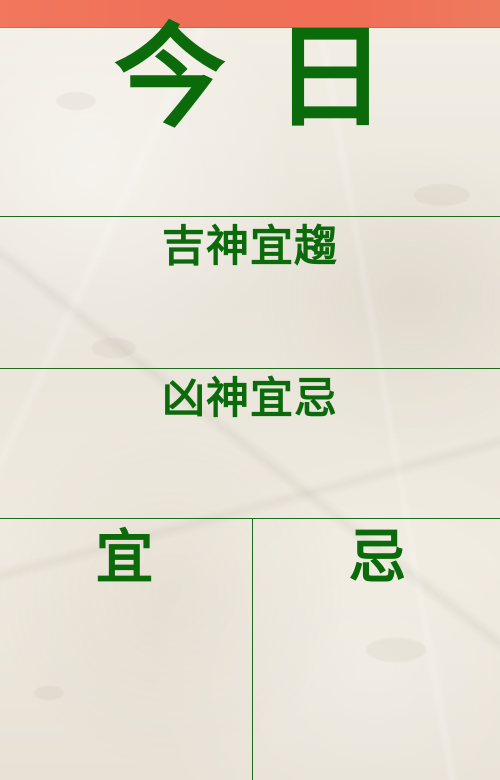  What do you see at coordinates (250, 399) in the screenshot?
I see `inauspicious-heading: 凶神宜忌` at bounding box center [250, 399].